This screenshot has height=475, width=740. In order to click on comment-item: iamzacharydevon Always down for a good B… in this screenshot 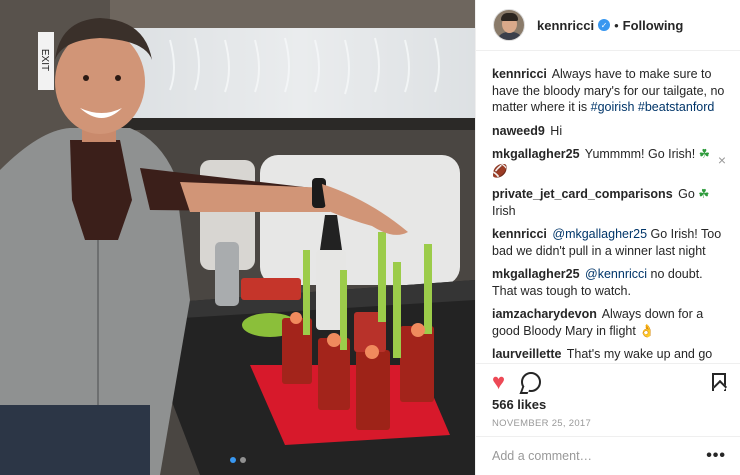, I will do `click(609, 322)`.